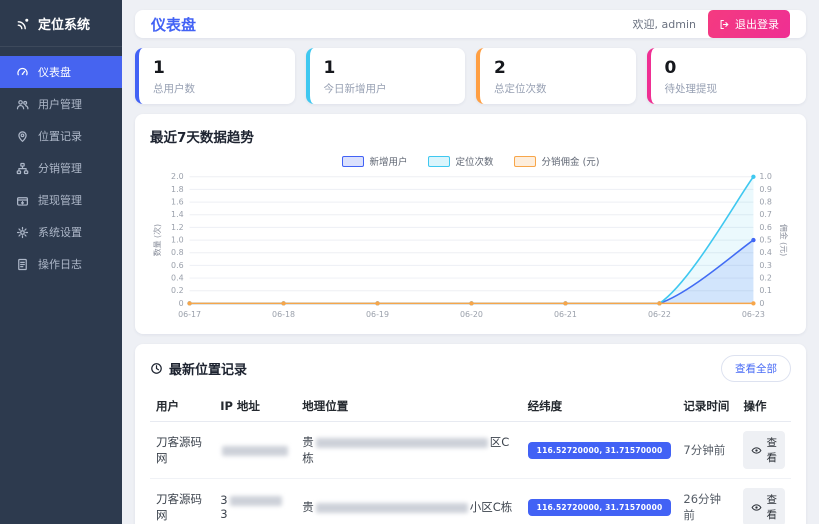 The height and width of the screenshot is (524, 819). I want to click on svg-text: 06-20, so click(471, 314).